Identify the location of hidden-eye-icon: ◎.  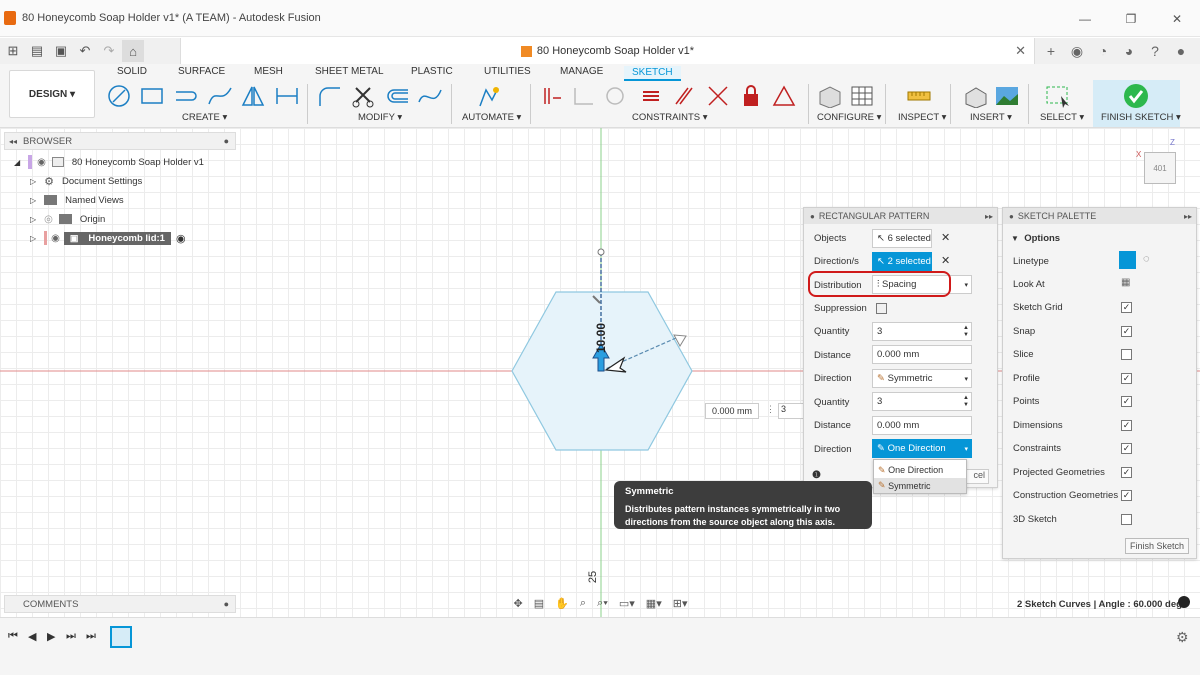
(48, 219).